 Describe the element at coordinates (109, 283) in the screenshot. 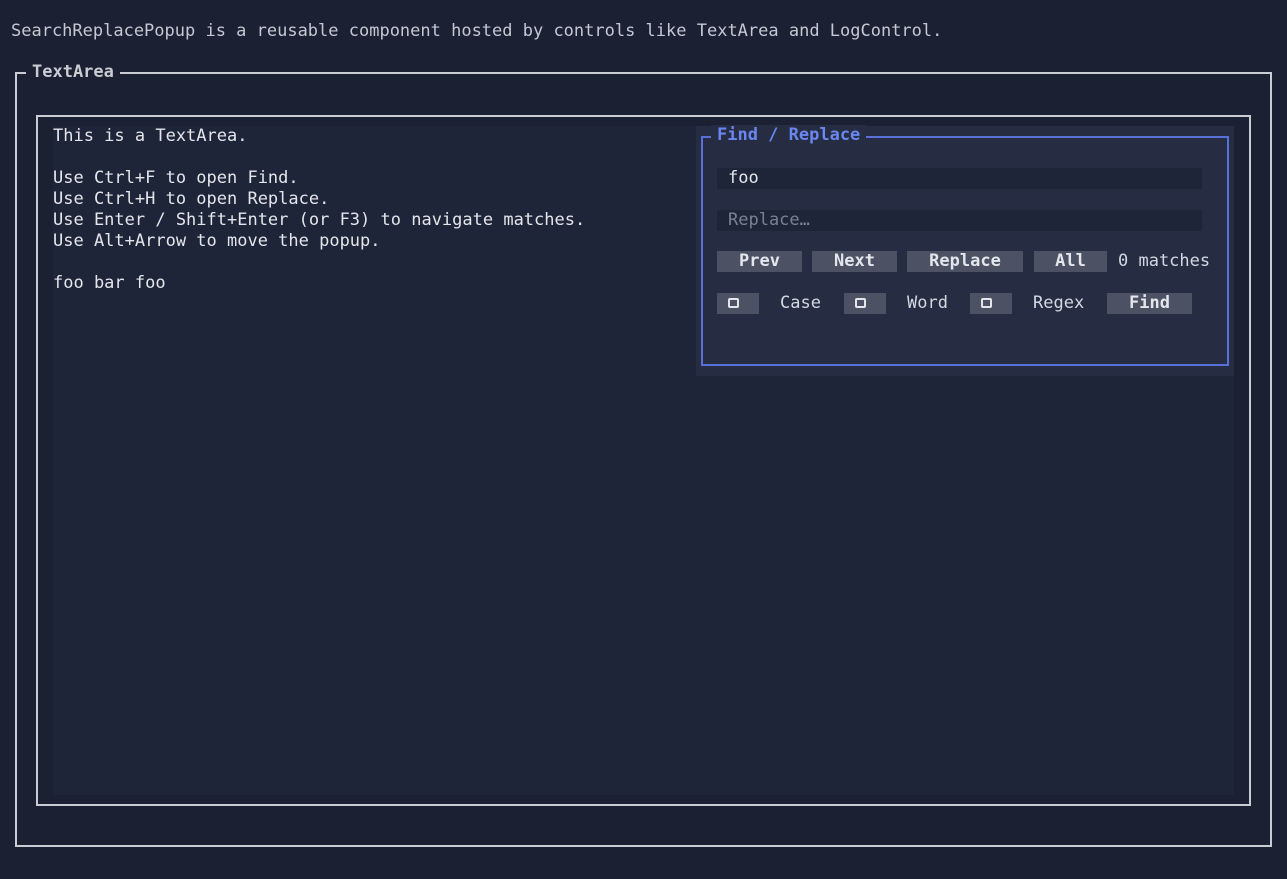

I see `editor-line: foo bar foo` at that location.